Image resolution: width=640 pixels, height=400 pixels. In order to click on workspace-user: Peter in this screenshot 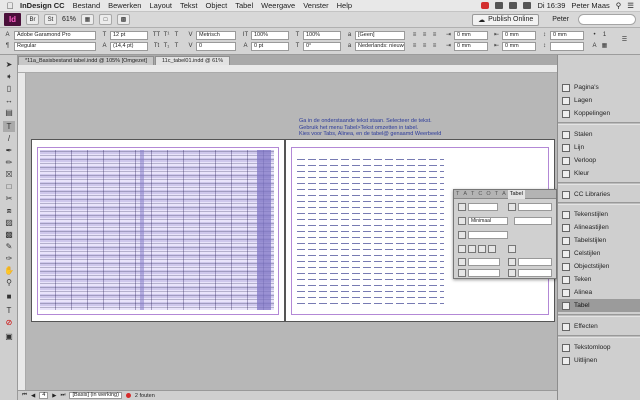, I will do `click(560, 19)`.